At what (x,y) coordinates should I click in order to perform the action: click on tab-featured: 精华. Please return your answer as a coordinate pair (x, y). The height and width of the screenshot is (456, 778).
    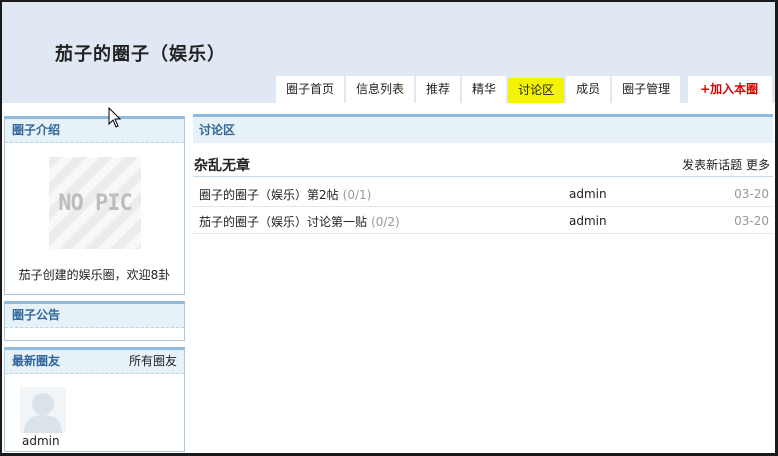
    Looking at the image, I should click on (484, 89).